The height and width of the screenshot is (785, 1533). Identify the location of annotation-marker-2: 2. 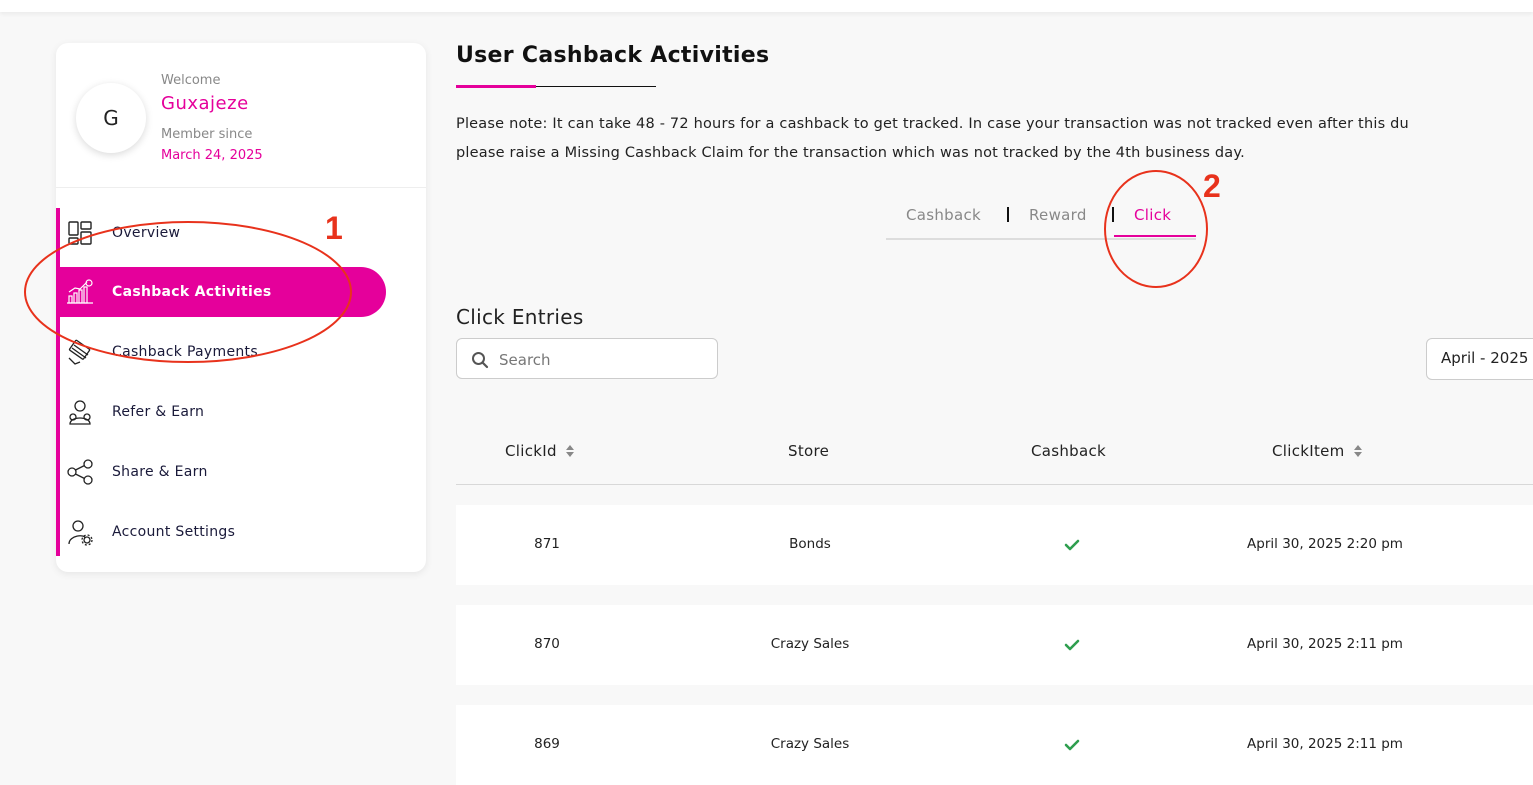
(1212, 186).